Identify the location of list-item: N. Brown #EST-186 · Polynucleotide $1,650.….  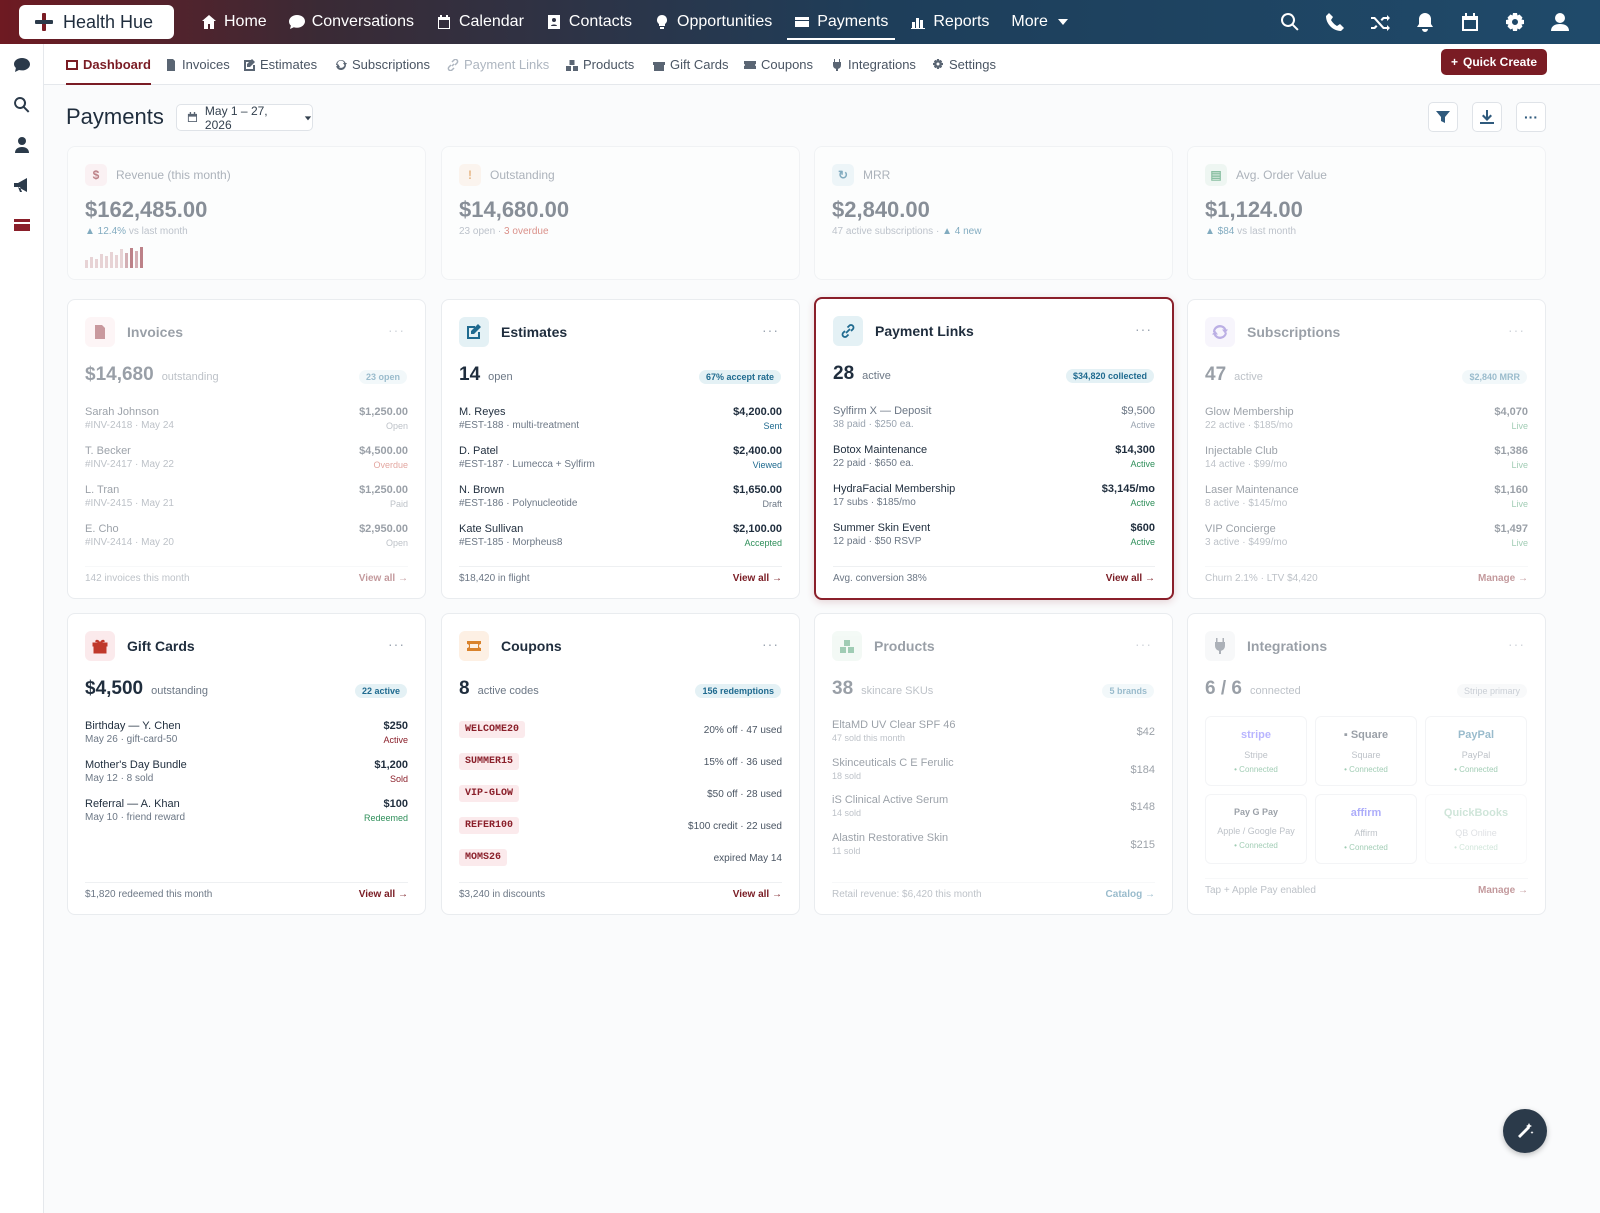
(620, 503).